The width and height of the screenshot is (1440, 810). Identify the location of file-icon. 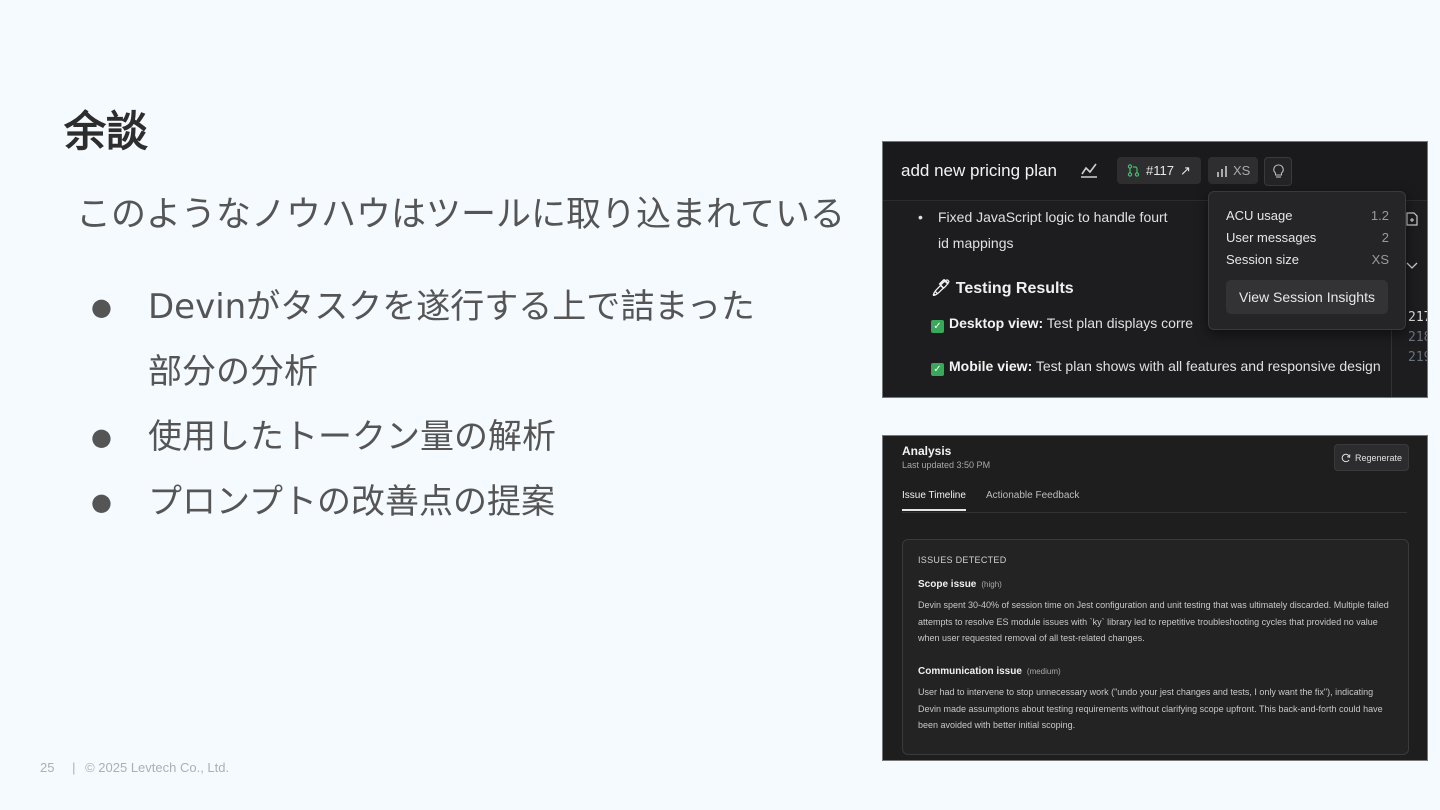
(1412, 219).